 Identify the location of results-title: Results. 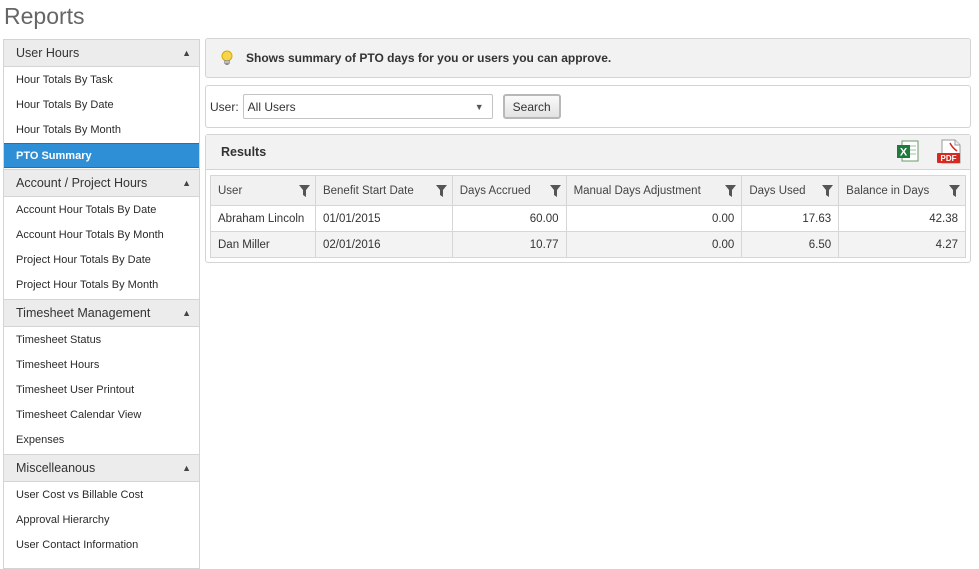
(244, 152).